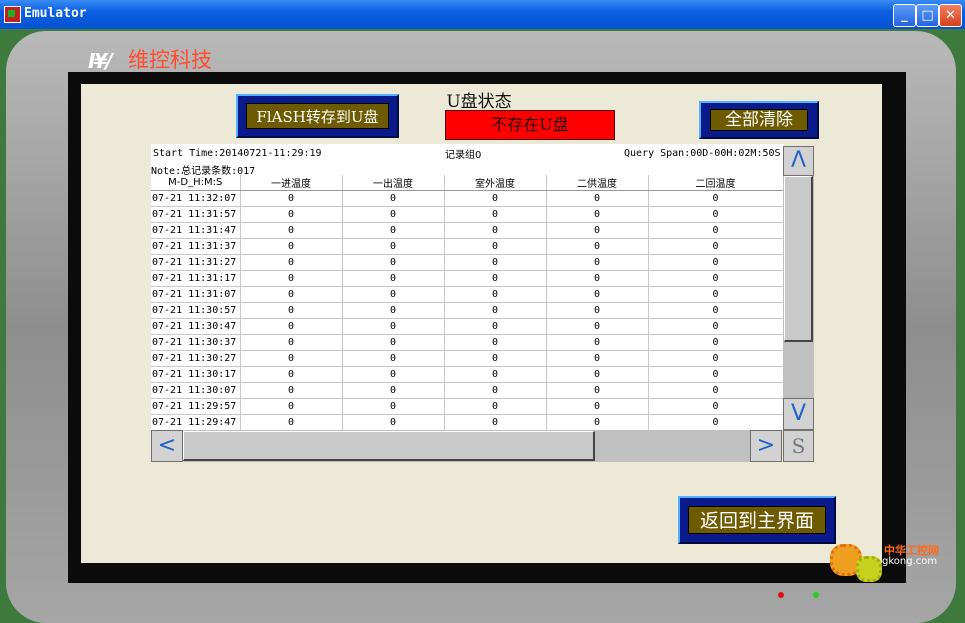  What do you see at coordinates (950, 15) in the screenshot?
I see `close-button: ✕` at bounding box center [950, 15].